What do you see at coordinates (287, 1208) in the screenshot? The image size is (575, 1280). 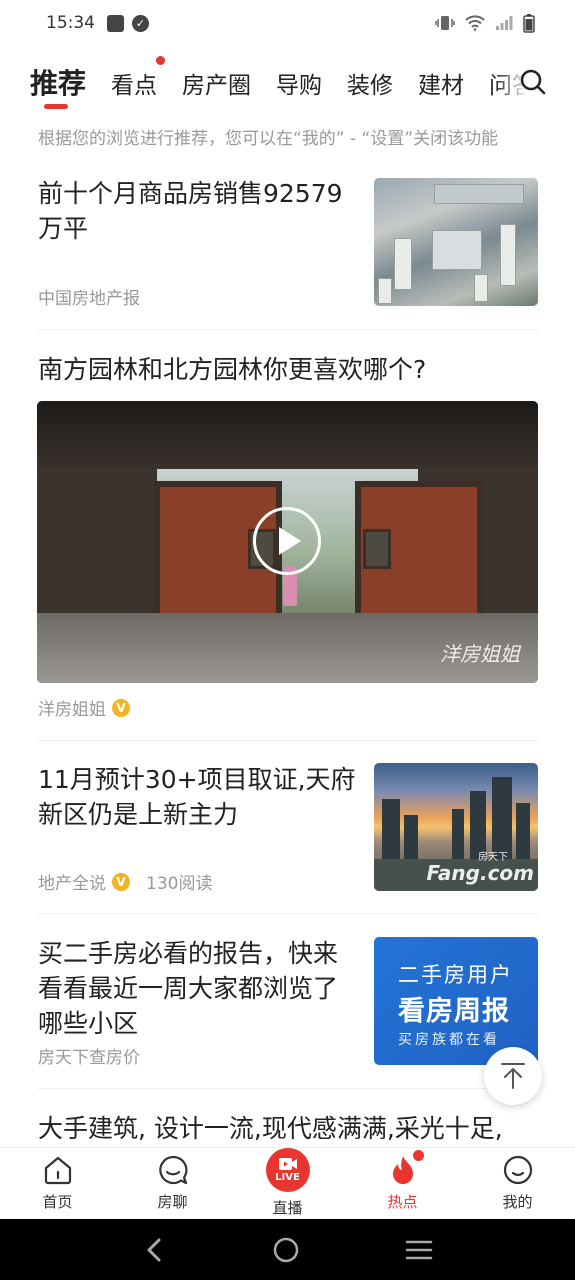 I see `nav-label: 直播` at bounding box center [287, 1208].